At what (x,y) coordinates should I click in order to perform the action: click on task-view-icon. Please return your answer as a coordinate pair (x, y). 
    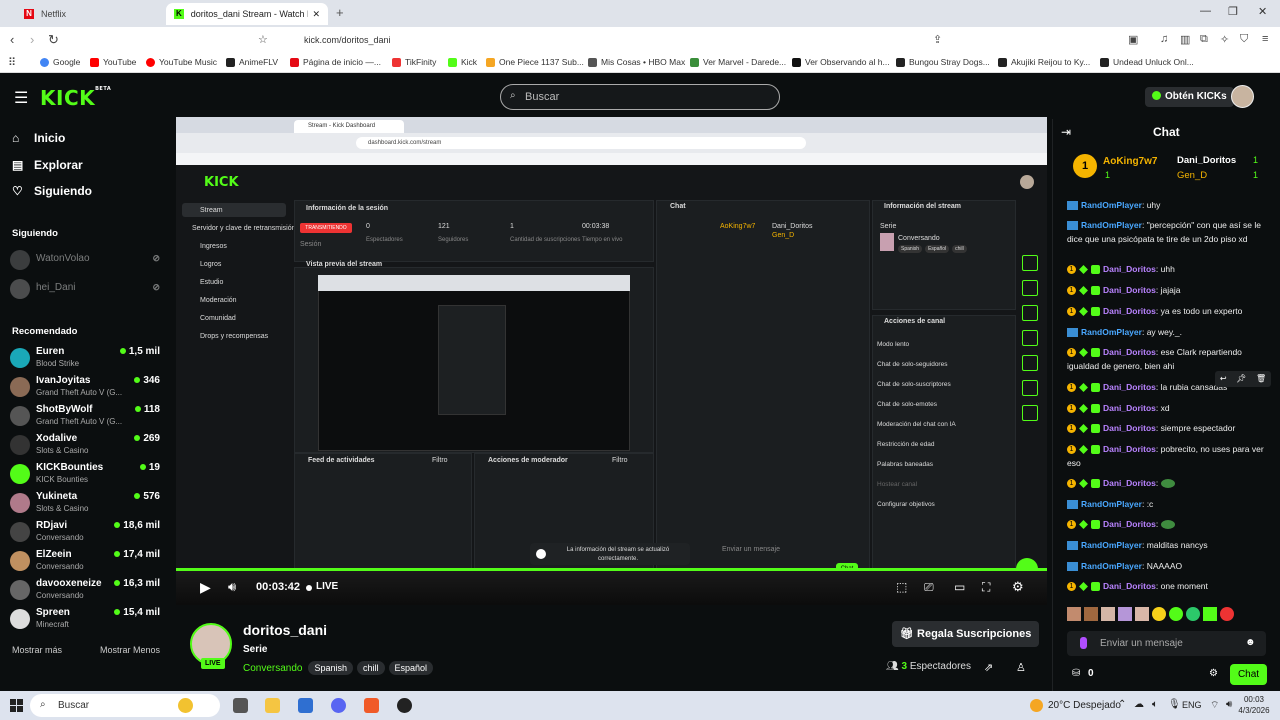
    Looking at the image, I should click on (240, 705).